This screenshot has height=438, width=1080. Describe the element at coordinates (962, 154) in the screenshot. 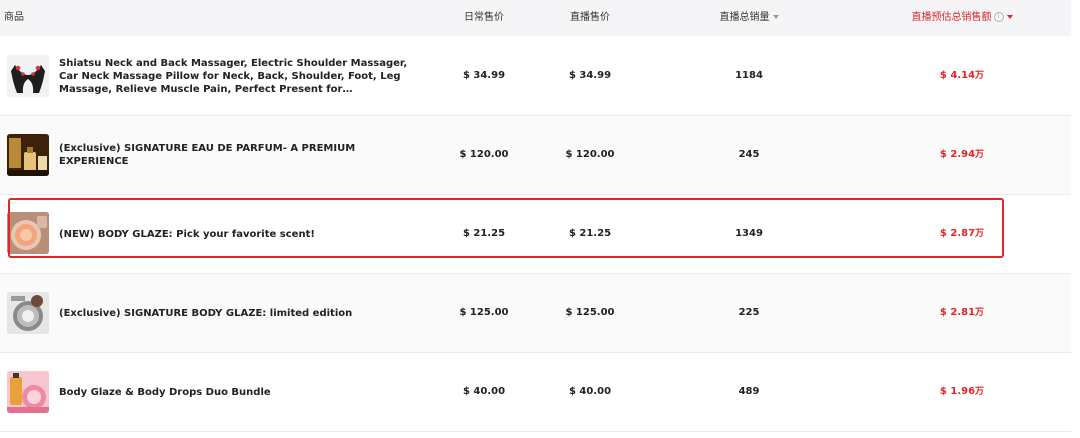

I see `live-gmv: $ 2.94万` at that location.